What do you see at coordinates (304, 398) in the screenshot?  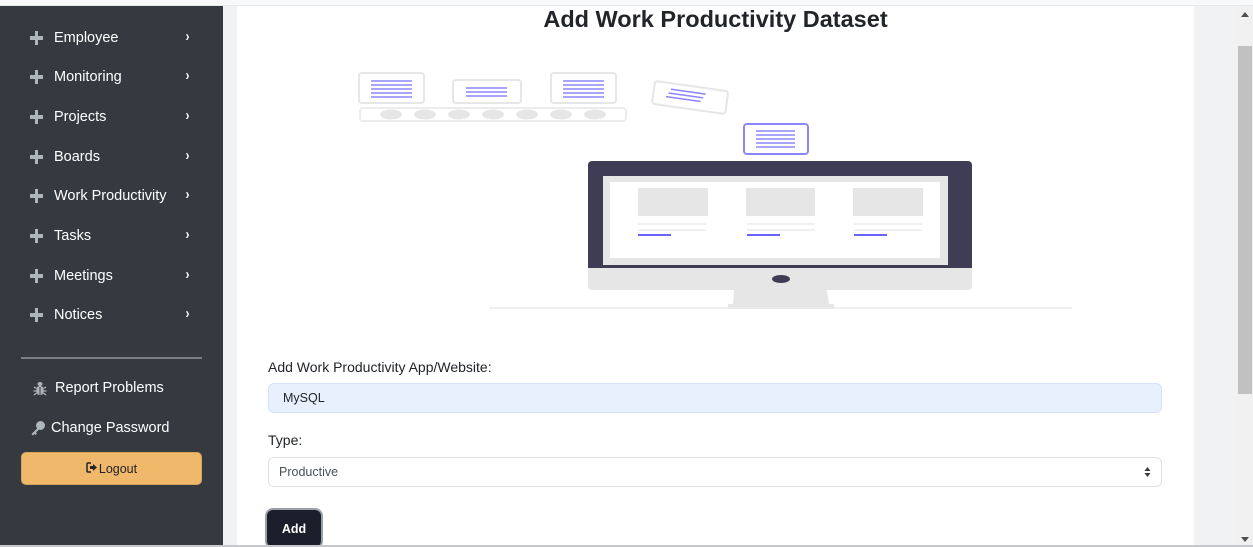 I see `app-website-value: MySQL` at bounding box center [304, 398].